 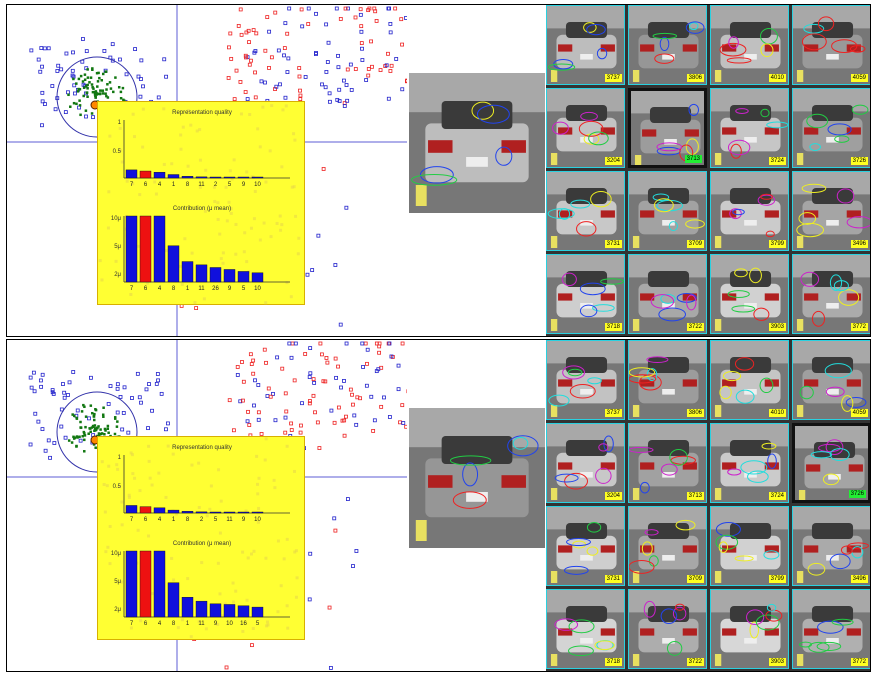 I want to click on result-id-tag: 3722, so click(x=695, y=327).